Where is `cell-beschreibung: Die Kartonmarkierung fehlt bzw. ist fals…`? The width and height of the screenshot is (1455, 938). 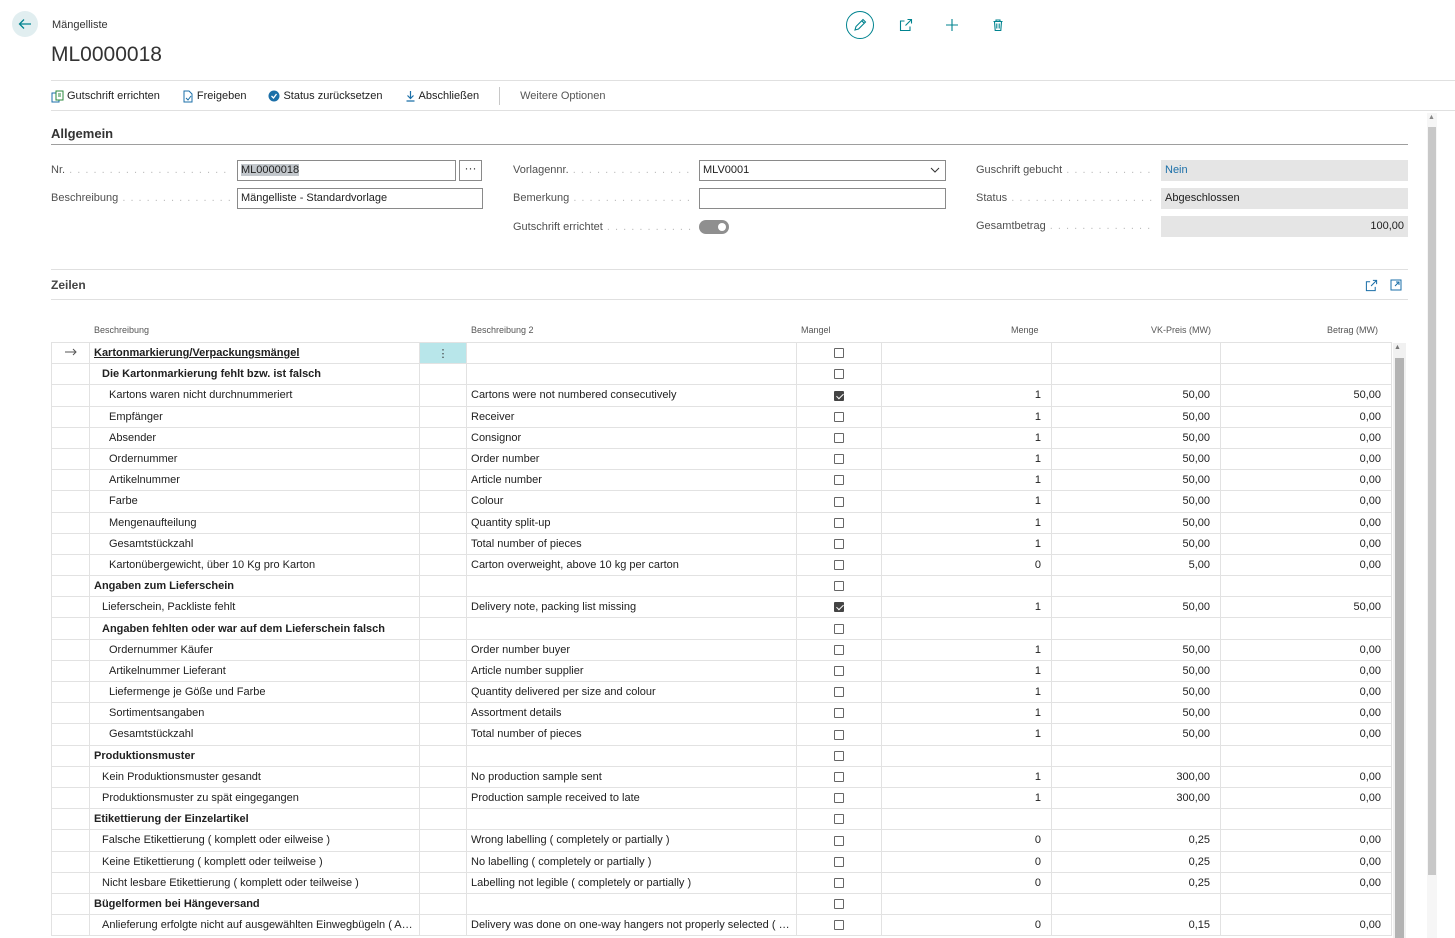
cell-beschreibung: Die Kartonmarkierung fehlt bzw. ist fals… is located at coordinates (254, 374).